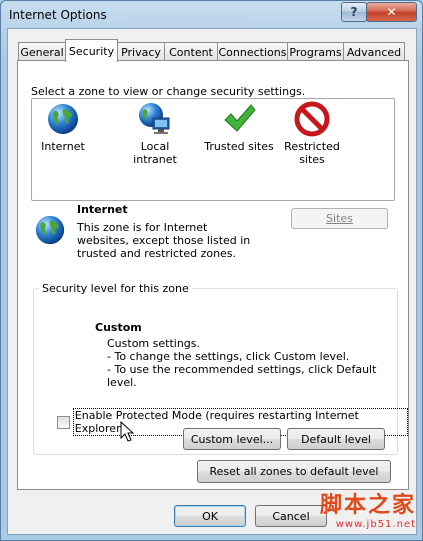 The height and width of the screenshot is (541, 423). Describe the element at coordinates (155, 153) in the screenshot. I see `zone-label: Local intranet` at that location.